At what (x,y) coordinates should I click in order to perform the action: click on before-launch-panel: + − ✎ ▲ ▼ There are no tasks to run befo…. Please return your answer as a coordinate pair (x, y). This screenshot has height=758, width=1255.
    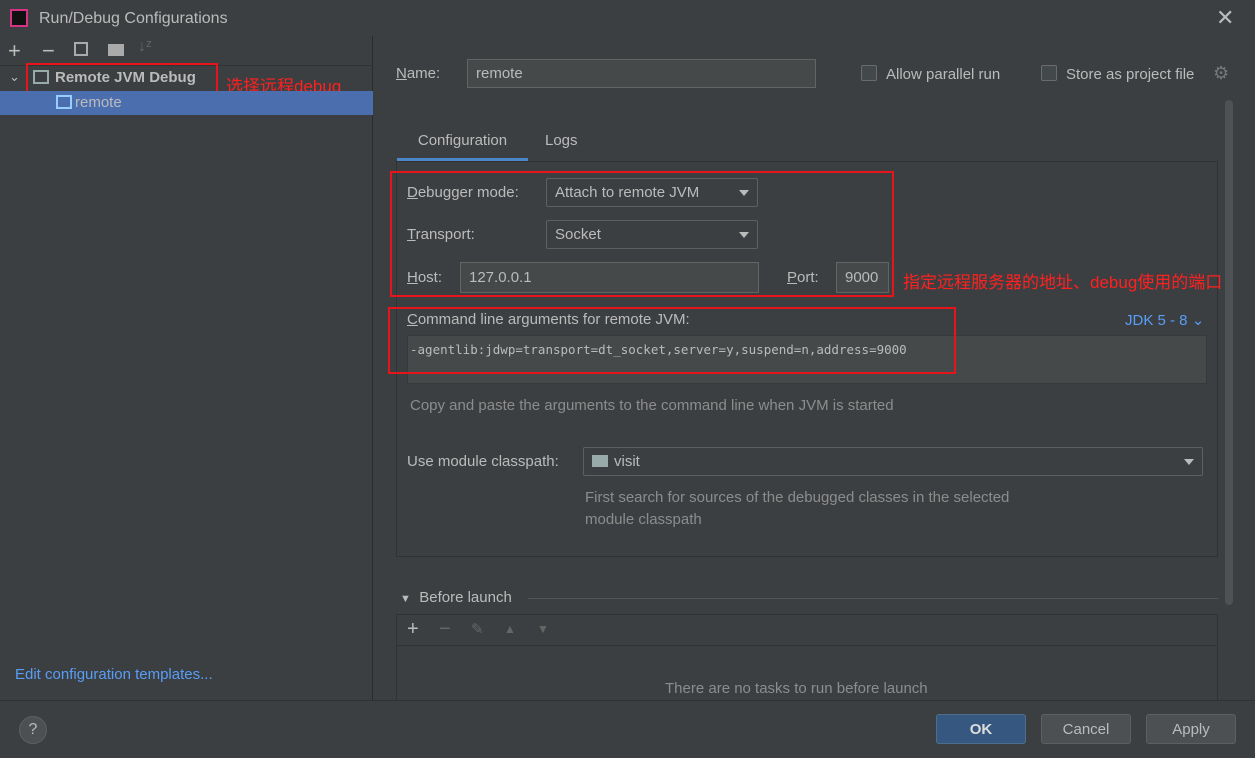
    Looking at the image, I should click on (807, 659).